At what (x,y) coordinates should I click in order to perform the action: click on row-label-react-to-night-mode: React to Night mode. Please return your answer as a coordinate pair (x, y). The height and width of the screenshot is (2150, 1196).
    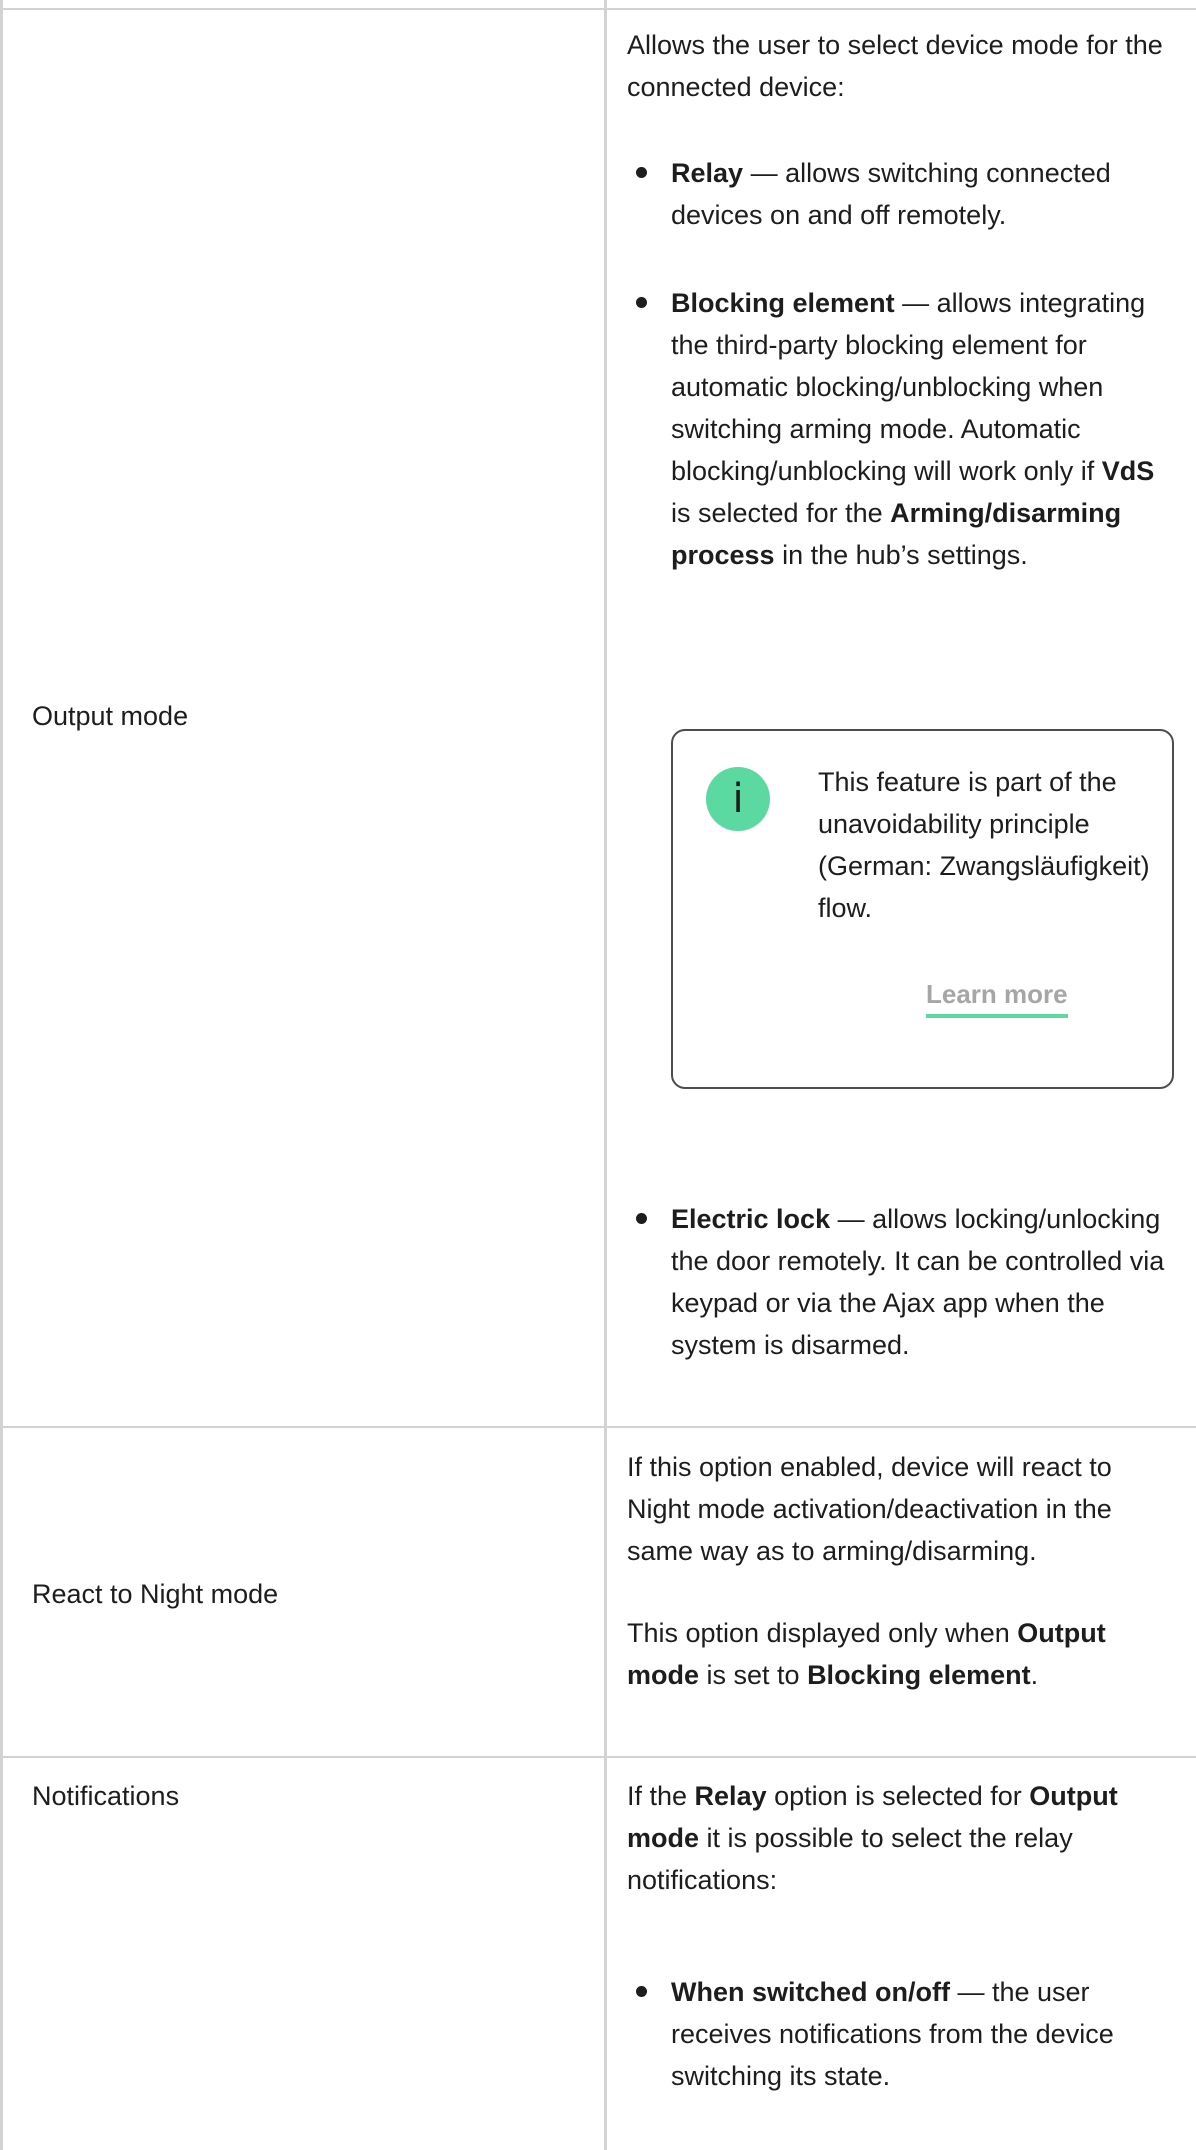
    Looking at the image, I should click on (155, 1594).